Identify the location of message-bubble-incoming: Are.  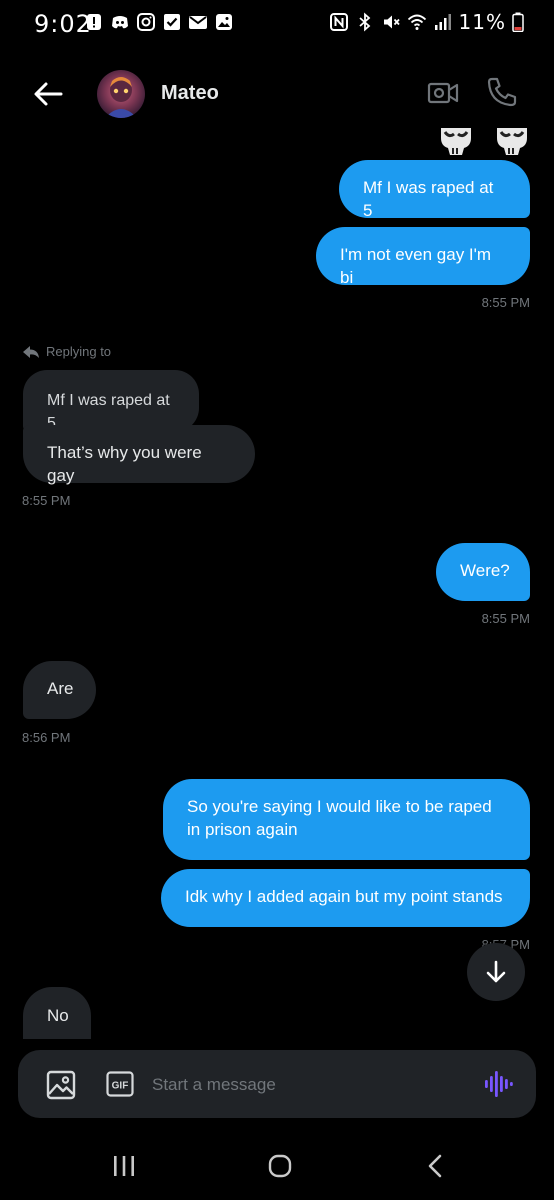
(59, 690).